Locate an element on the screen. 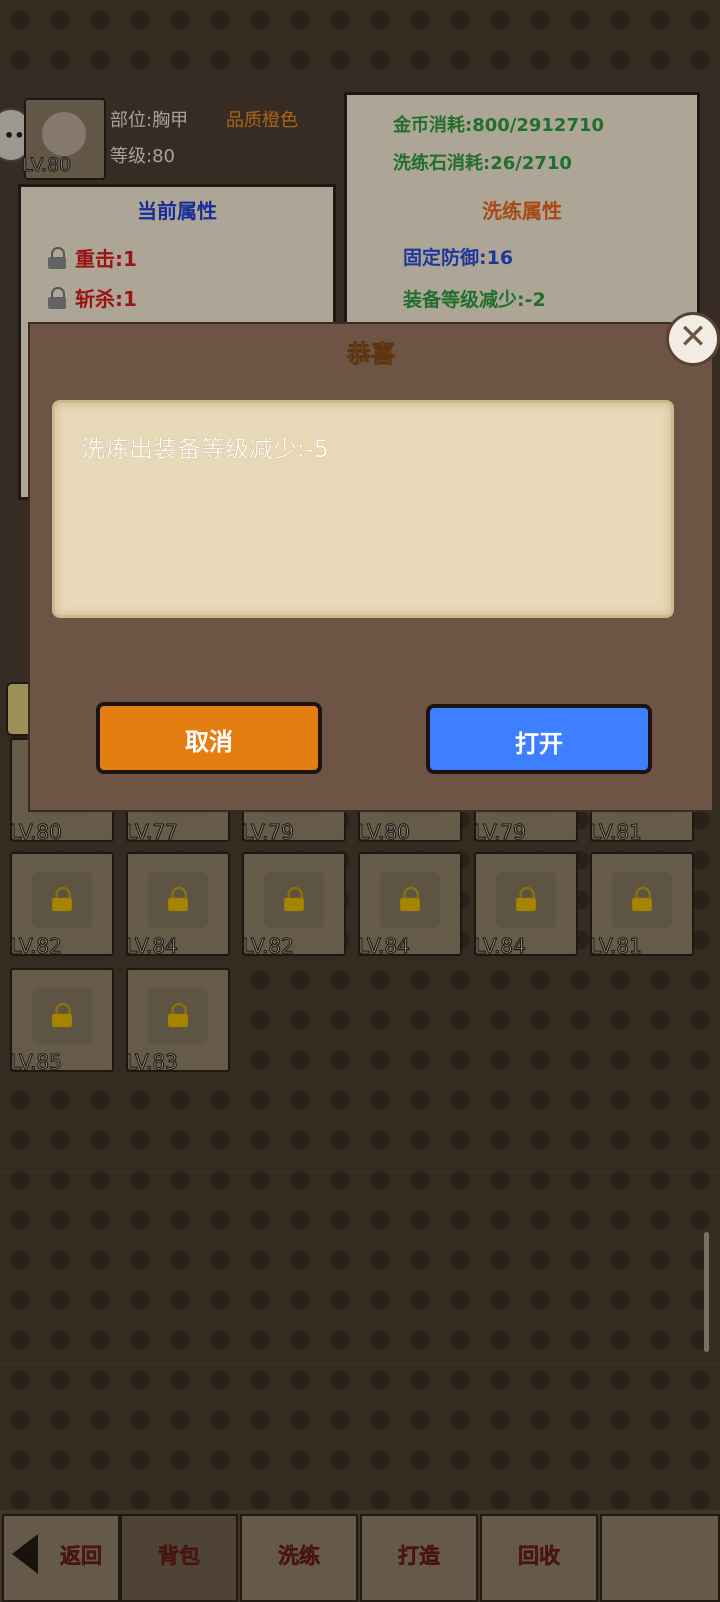 This screenshot has width=720, height=1602. close-button: ✕ is located at coordinates (693, 339).